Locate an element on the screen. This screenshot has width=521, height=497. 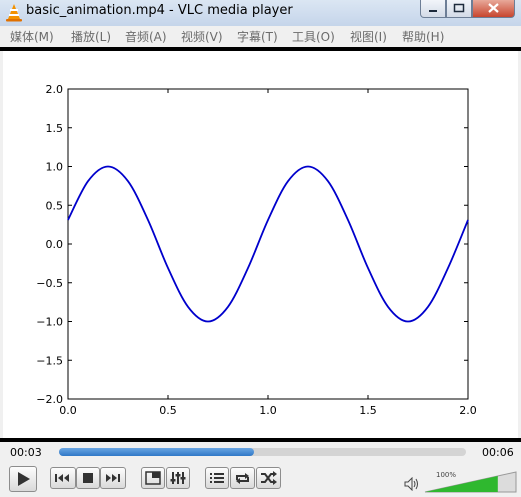
y-tick-label: 0.0 is located at coordinates (55, 244).